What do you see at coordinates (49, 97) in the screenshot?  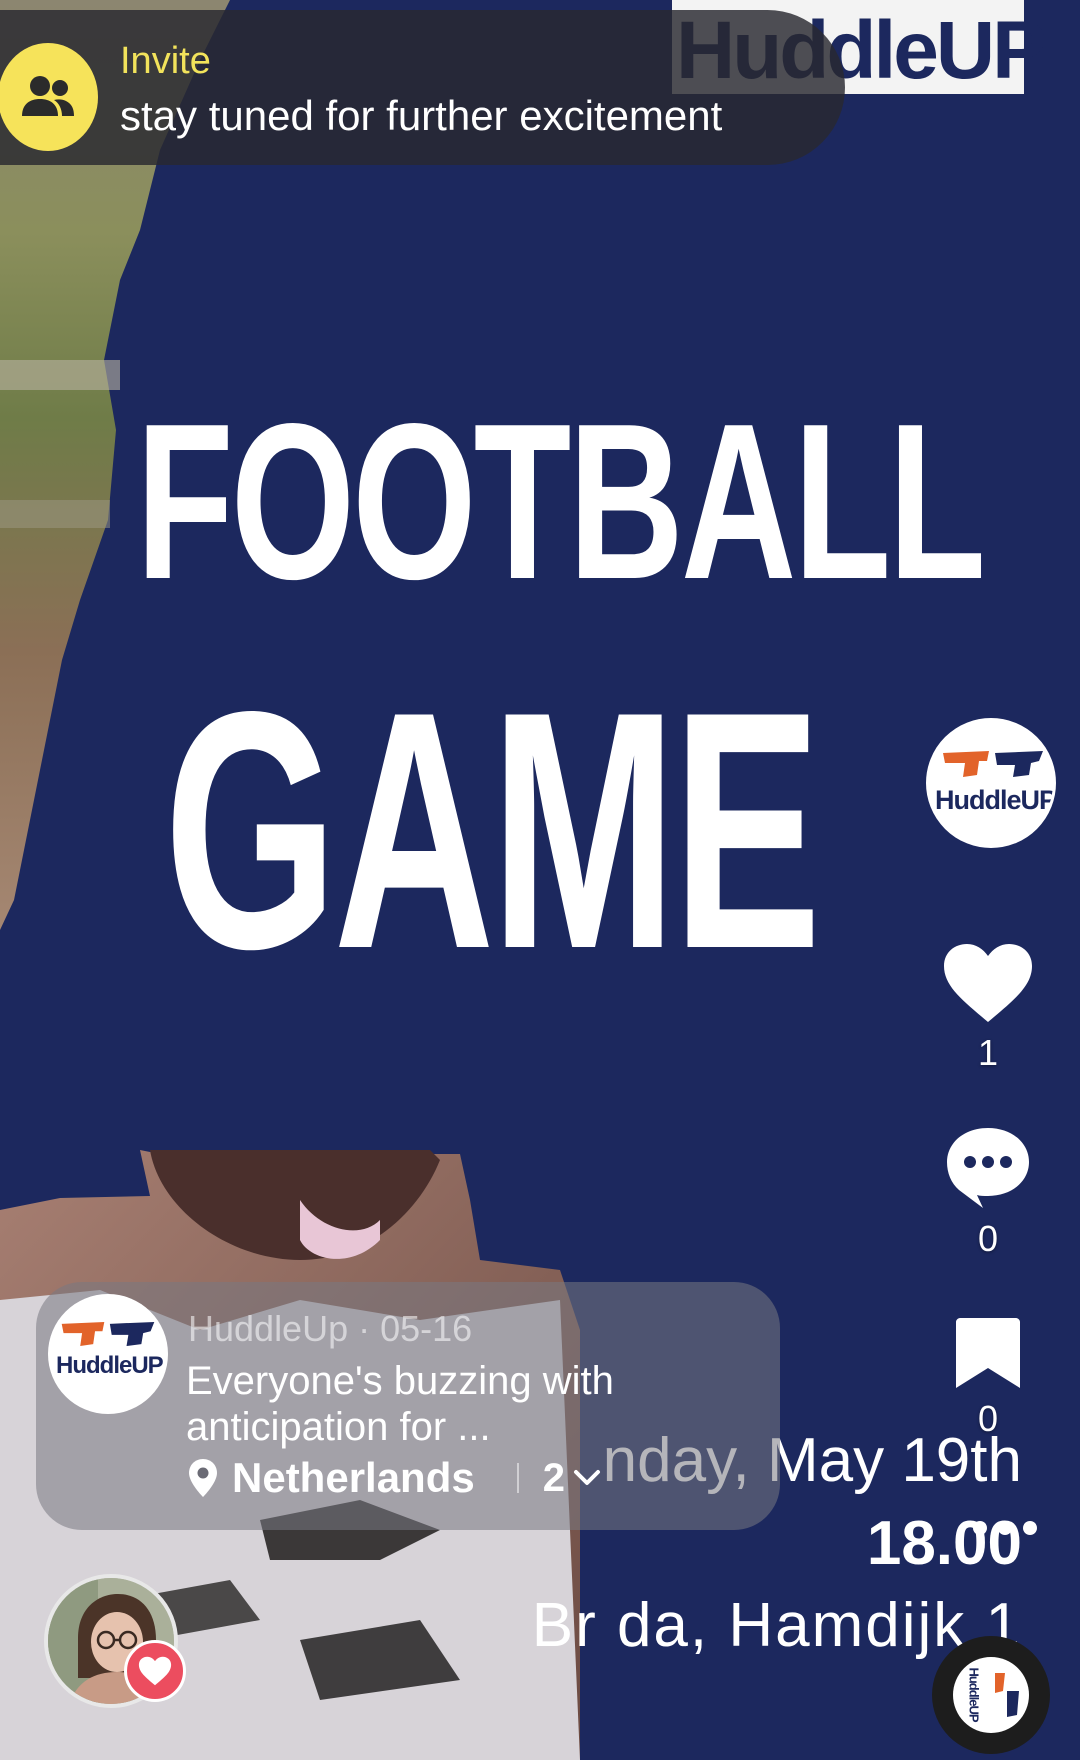 I see `users-icon` at bounding box center [49, 97].